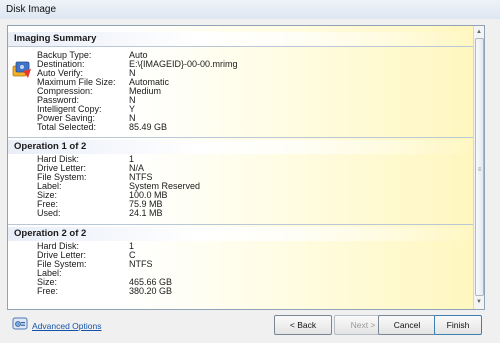 This screenshot has width=500, height=343. Describe the element at coordinates (86, 73) in the screenshot. I see `summary-row: Auto Verify: N` at that location.